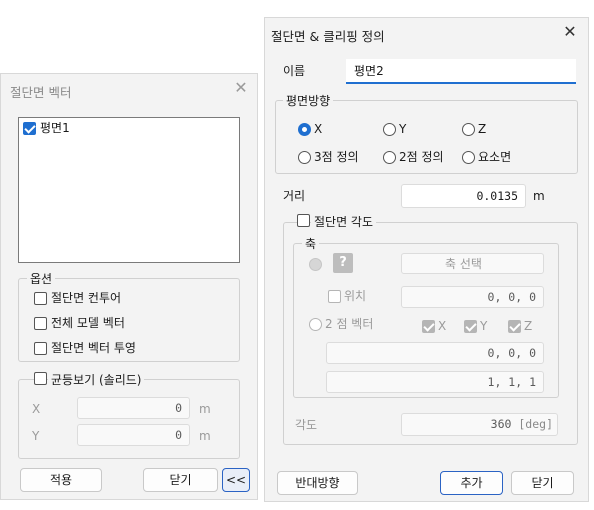 The width and height of the screenshot is (594, 510). Describe the element at coordinates (336, 157) in the screenshot. I see `radio-3point-label: 3점 정의` at that location.